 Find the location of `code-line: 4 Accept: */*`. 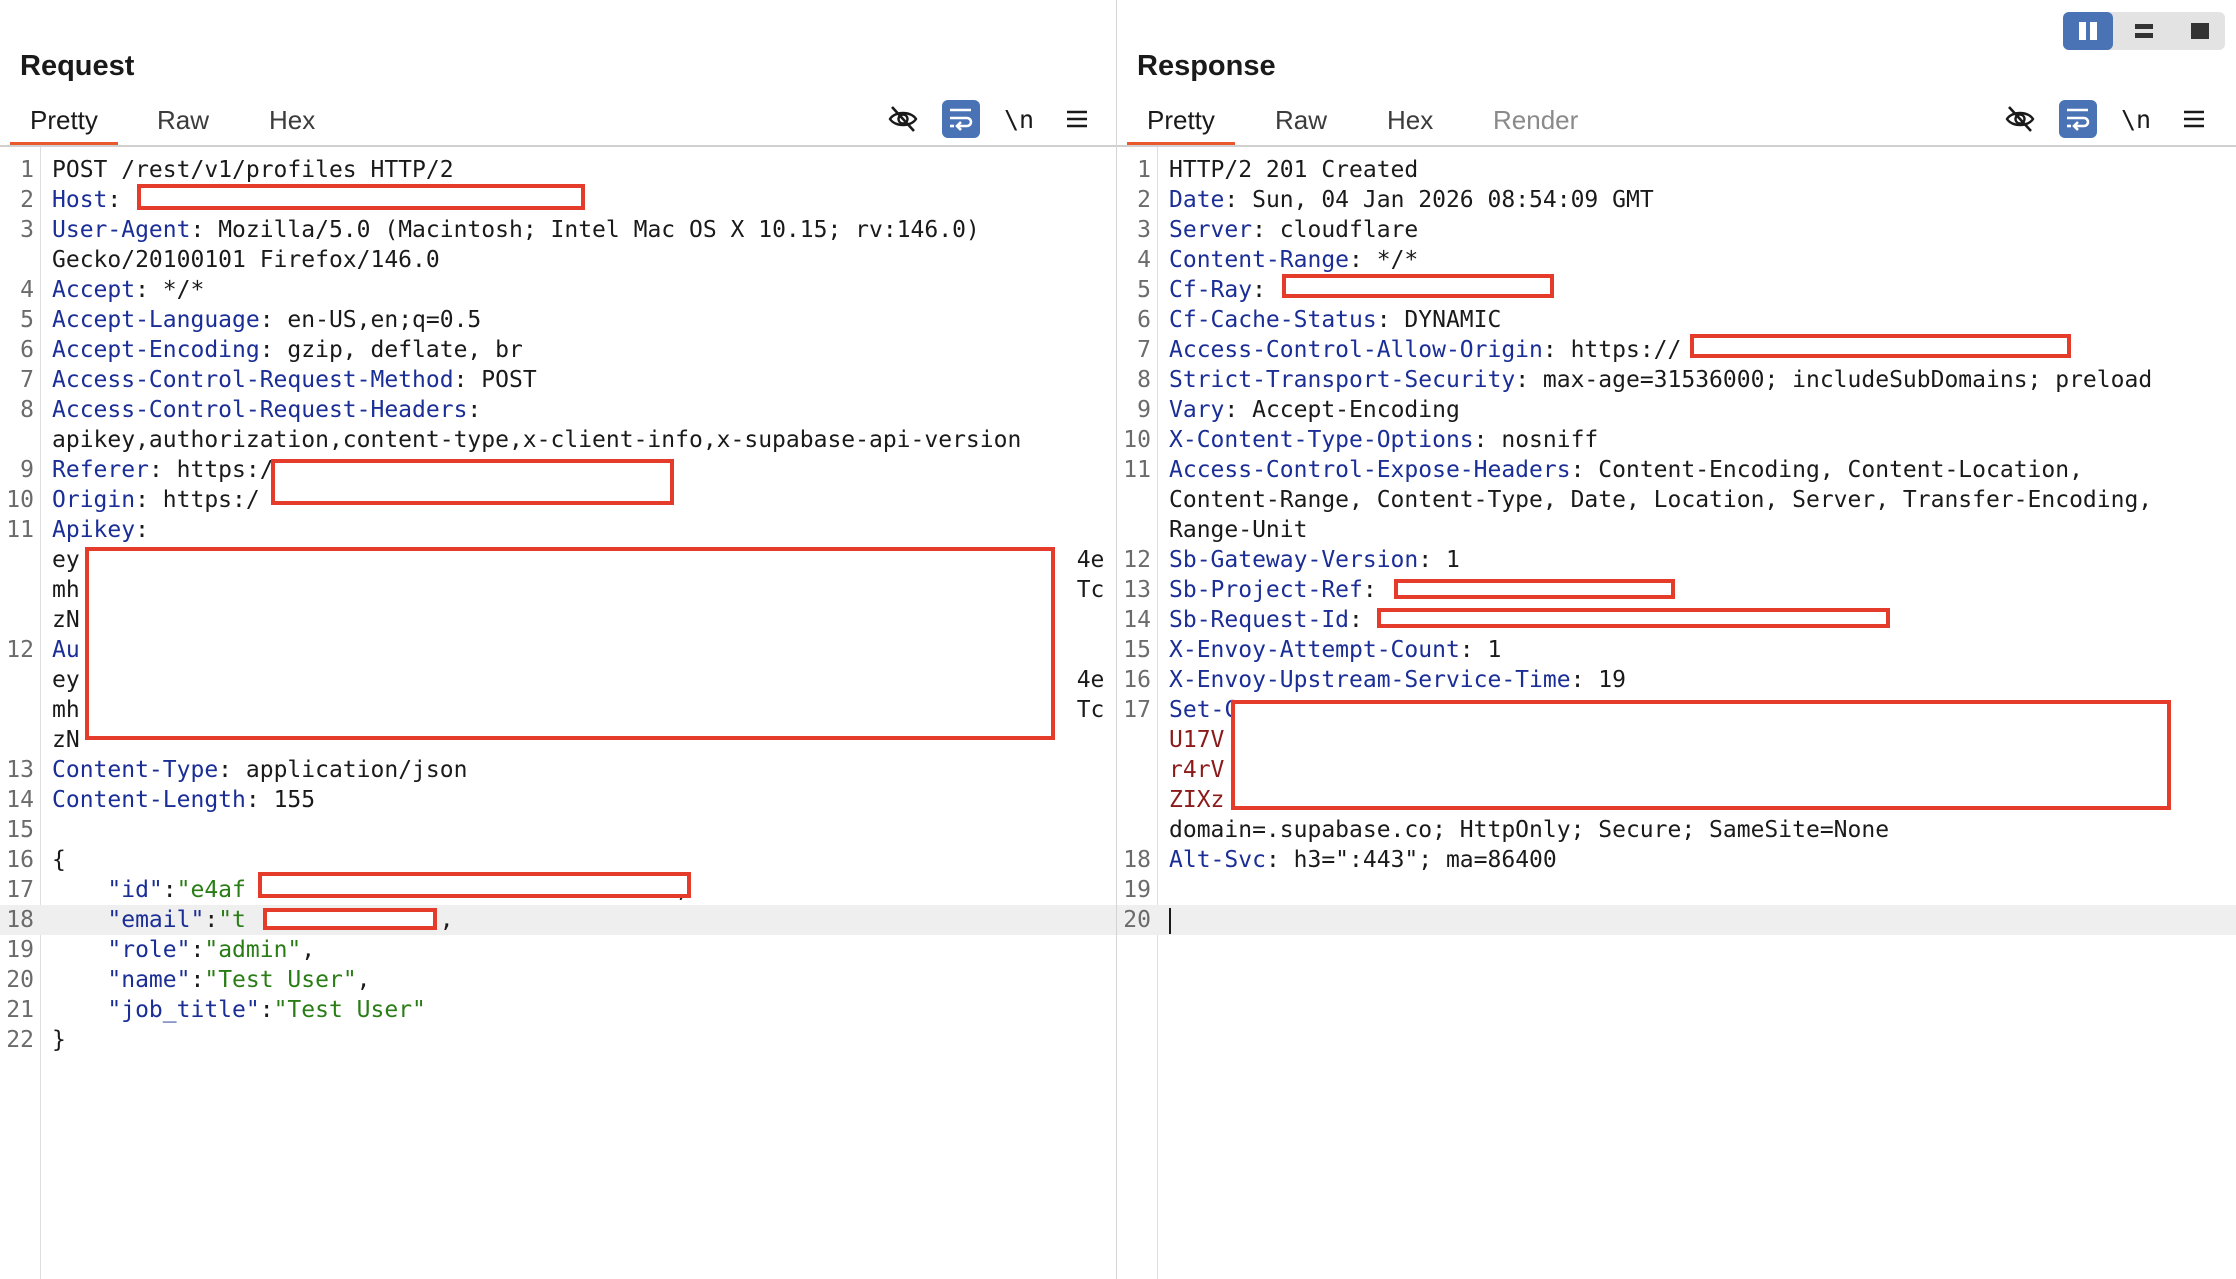

code-line: 4 Accept: */* is located at coordinates (558, 290).